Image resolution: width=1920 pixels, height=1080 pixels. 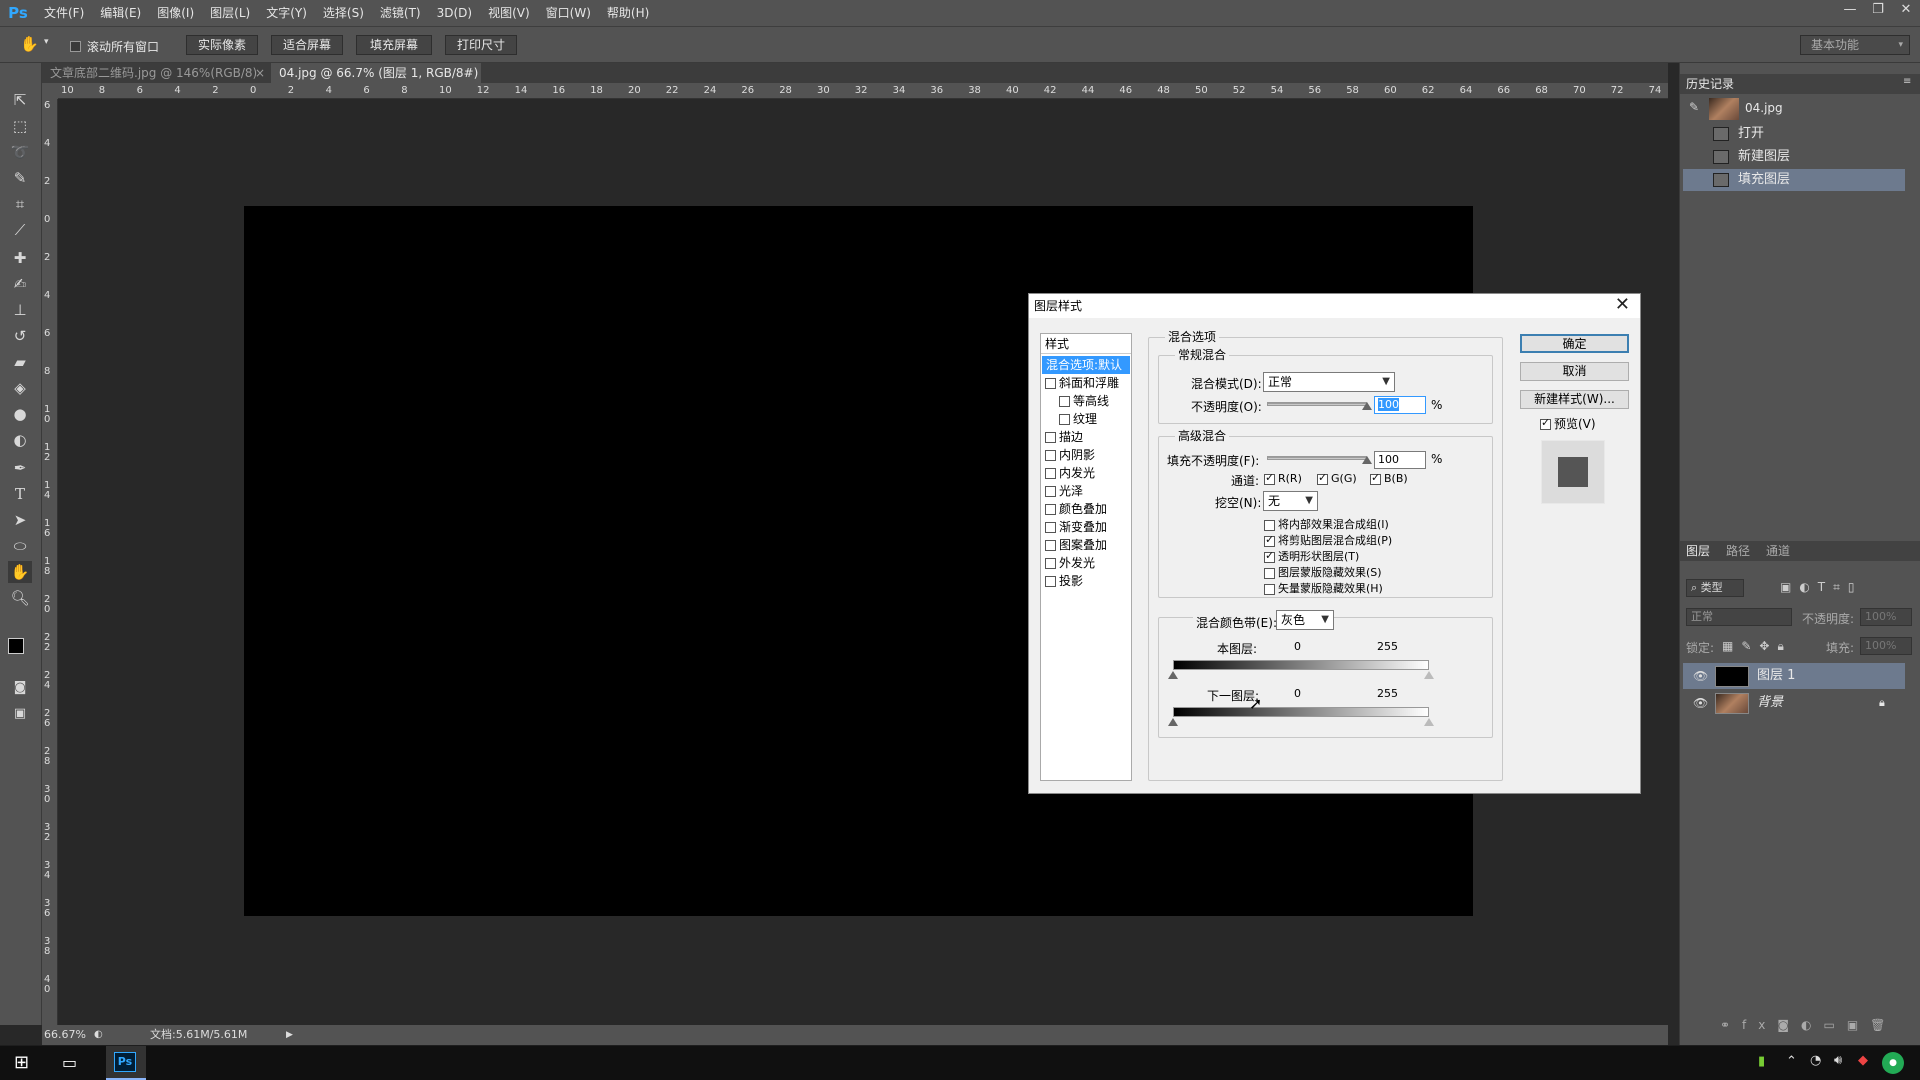 What do you see at coordinates (400, 13) in the screenshot?
I see `menu-item-6: 滤镜(T)` at bounding box center [400, 13].